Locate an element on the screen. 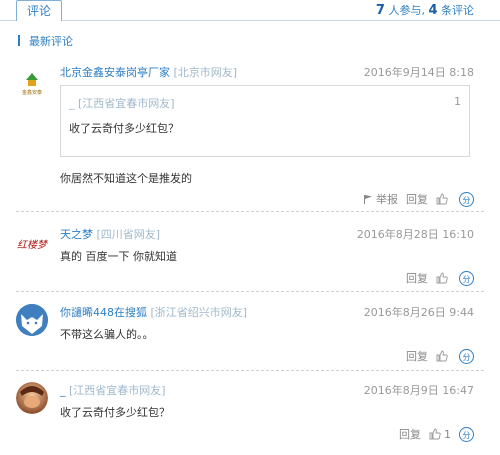 The width and height of the screenshot is (500, 455). svg-text: 红楼梦 is located at coordinates (32, 245).